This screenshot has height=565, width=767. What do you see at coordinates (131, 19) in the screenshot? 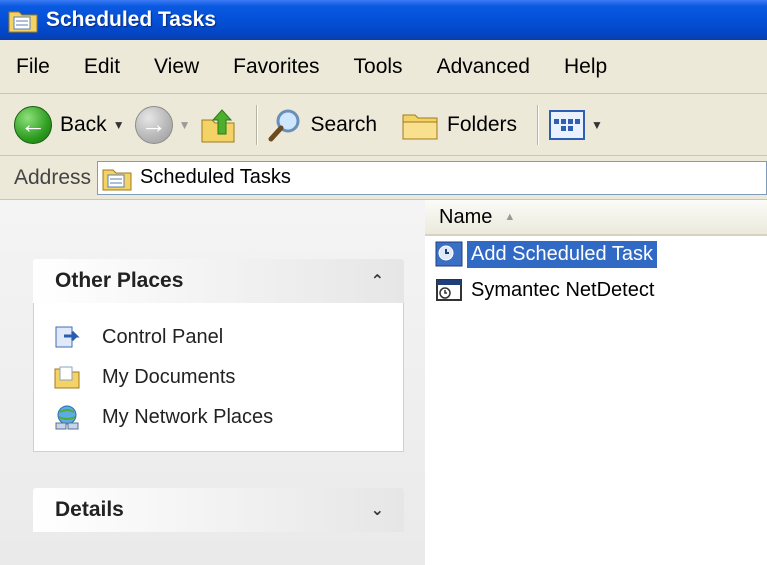
I see `window-title: Scheduled Tasks` at bounding box center [131, 19].